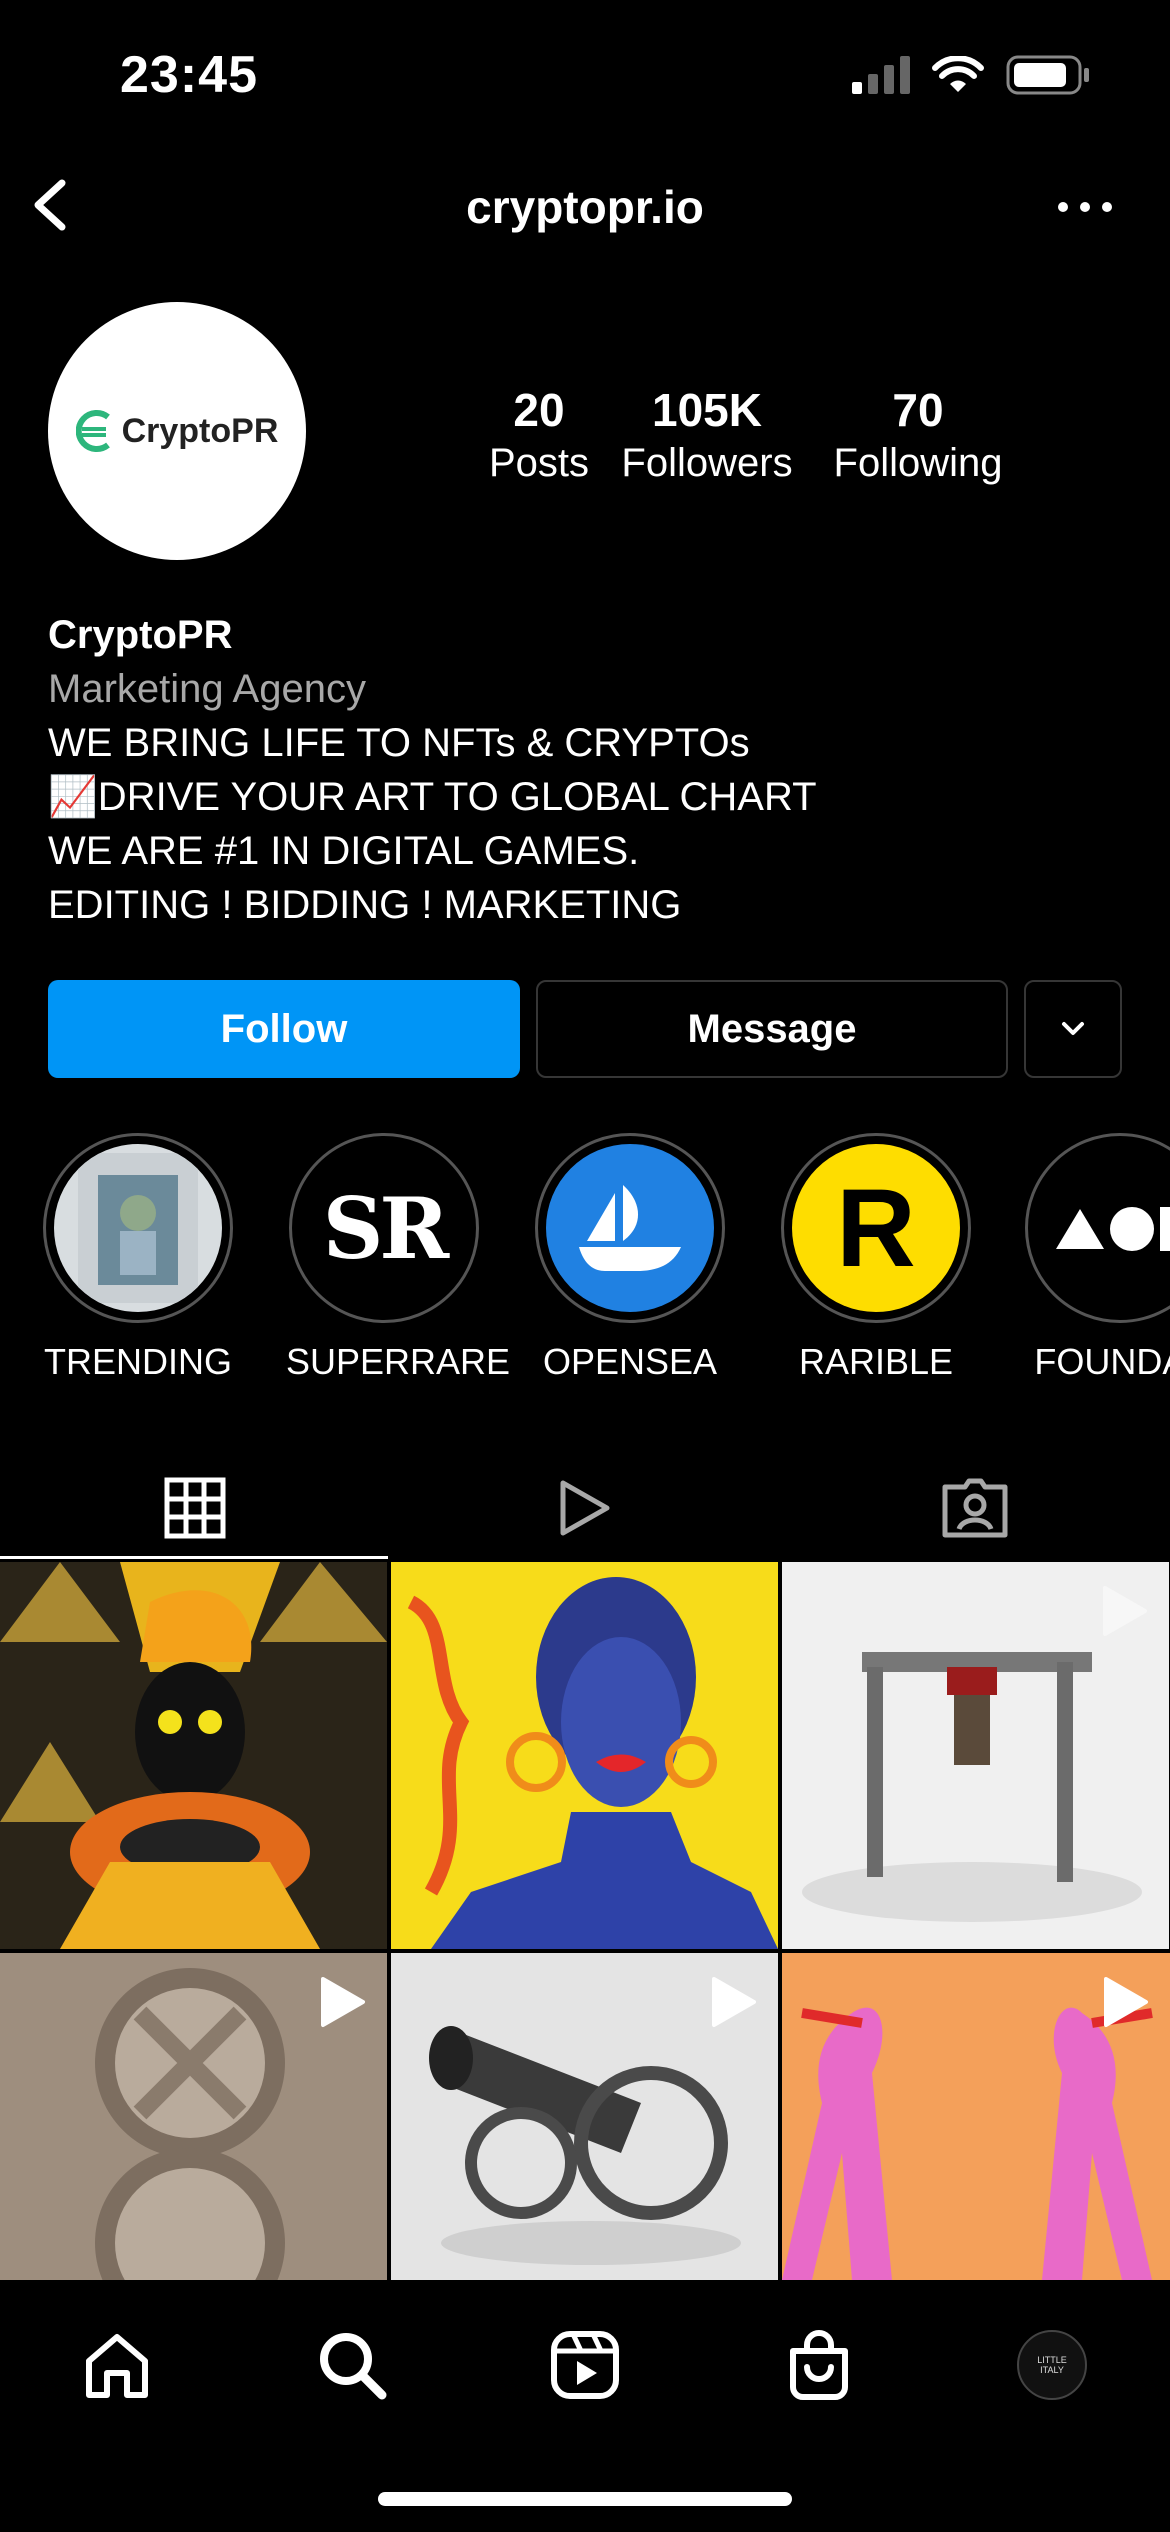 Image resolution: width=1170 pixels, height=2532 pixels. Describe the element at coordinates (189, 75) in the screenshot. I see `status-time: 23:45` at that location.